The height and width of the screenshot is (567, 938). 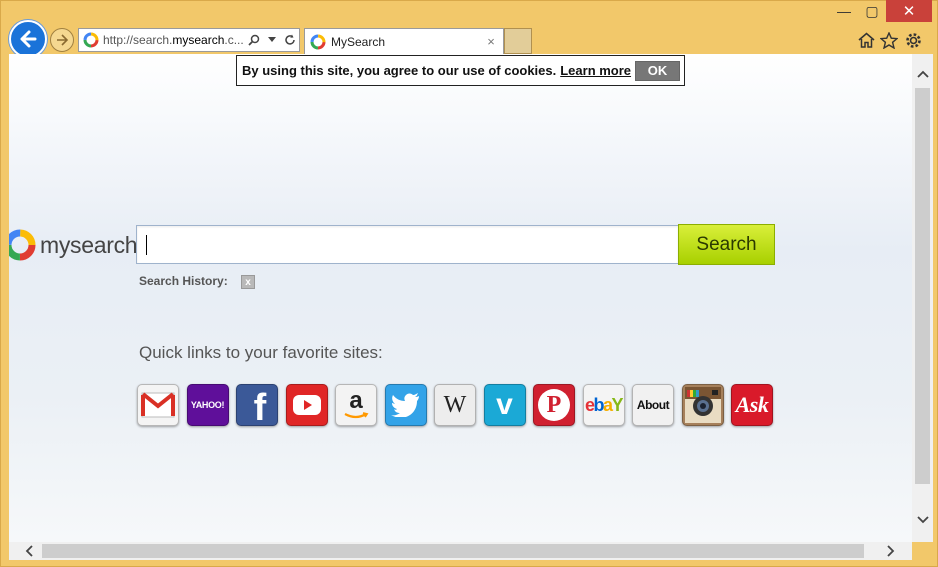 I want to click on mysearch-logo: mysearch, so click(x=73, y=245).